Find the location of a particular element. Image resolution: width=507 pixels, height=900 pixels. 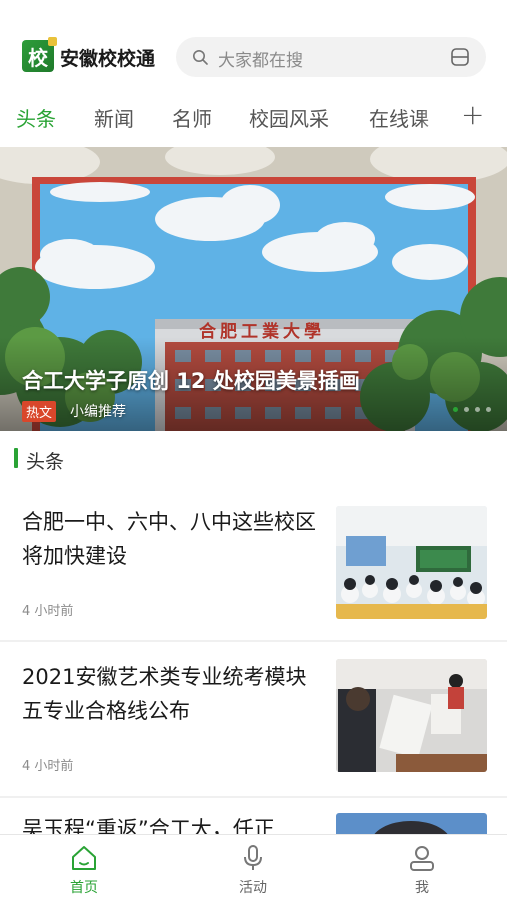

section-accent-bar is located at coordinates (16, 458).